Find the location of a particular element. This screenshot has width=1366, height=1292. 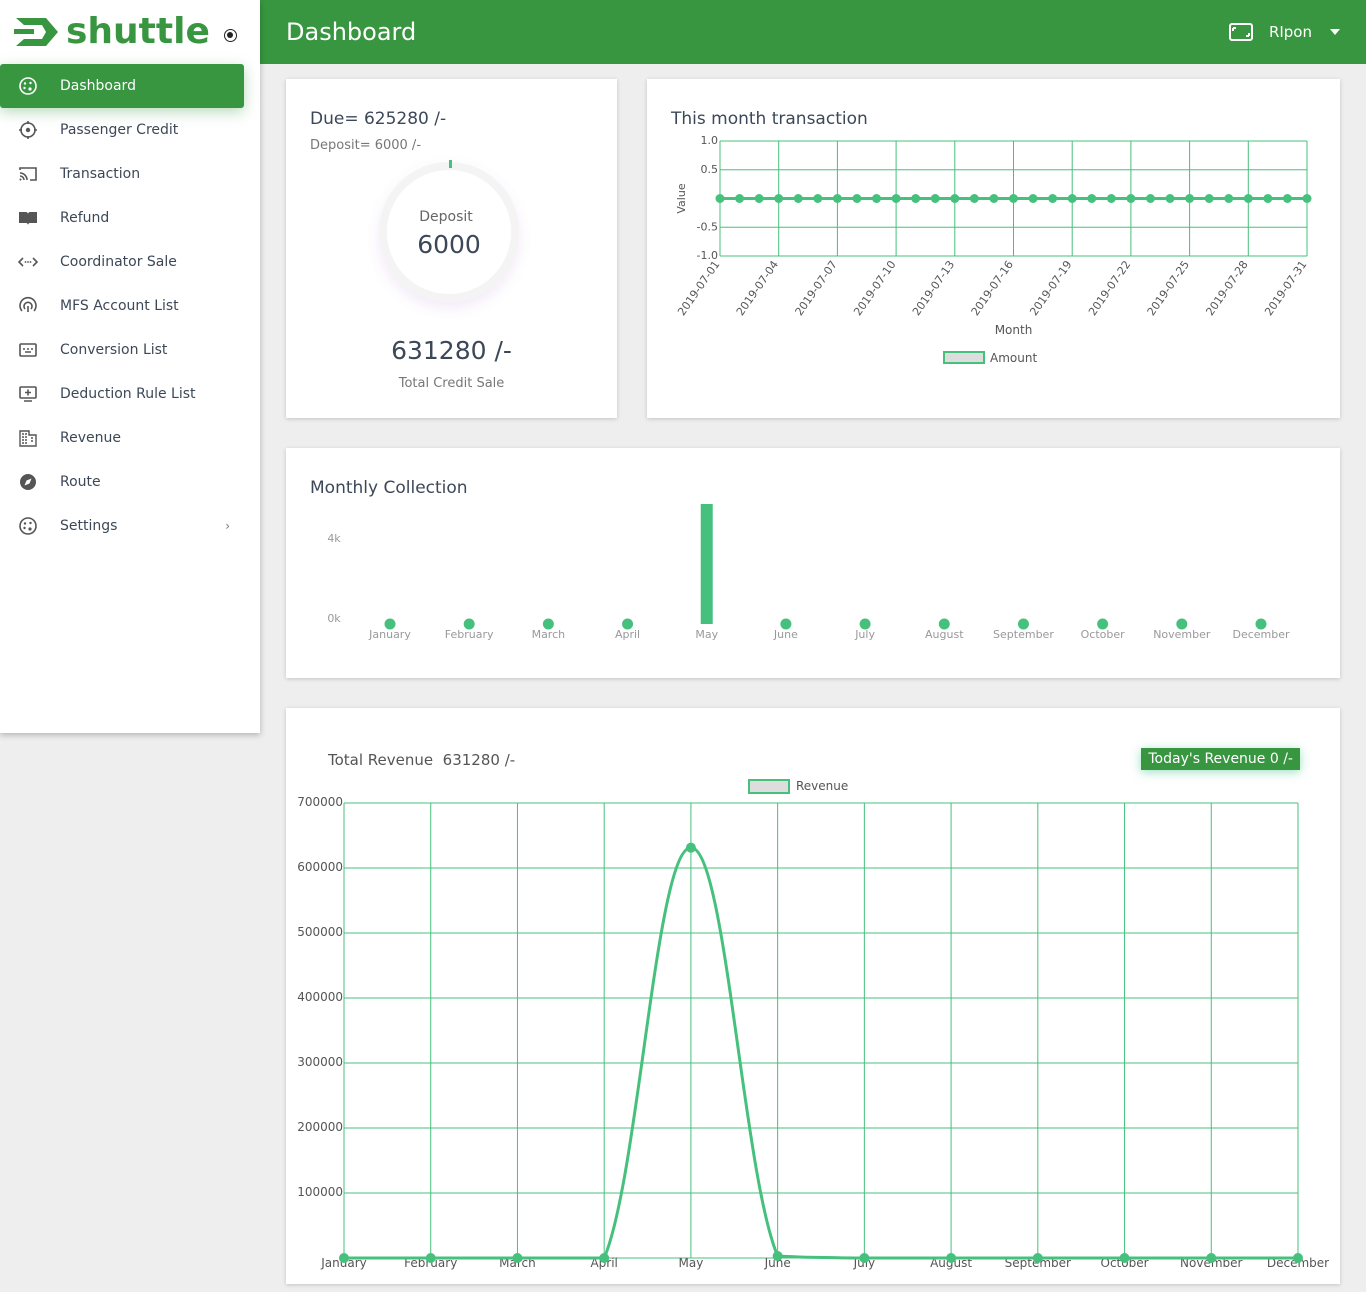

x-tick-label: 2019-07-01 is located at coordinates (698, 288).